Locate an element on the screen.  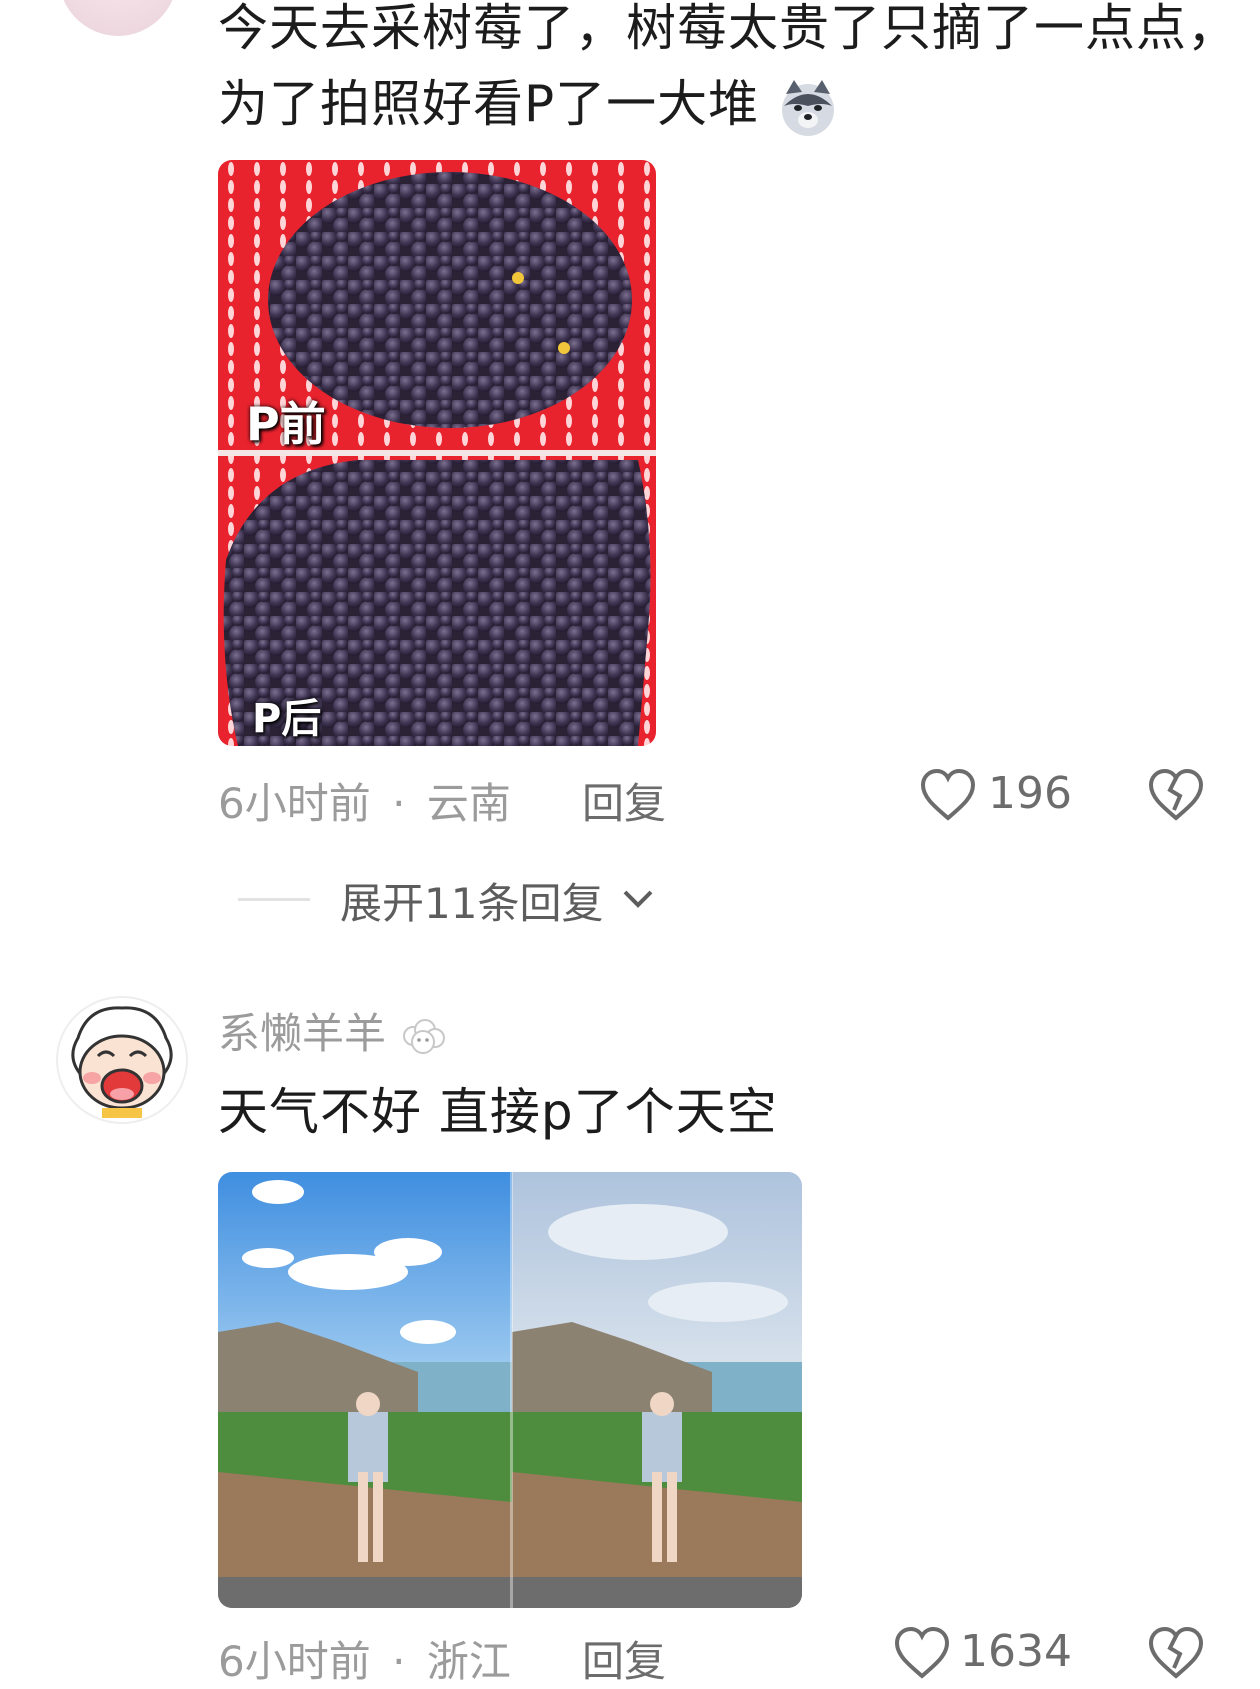
lazy-sheep-avatar-image is located at coordinates (122, 1062).